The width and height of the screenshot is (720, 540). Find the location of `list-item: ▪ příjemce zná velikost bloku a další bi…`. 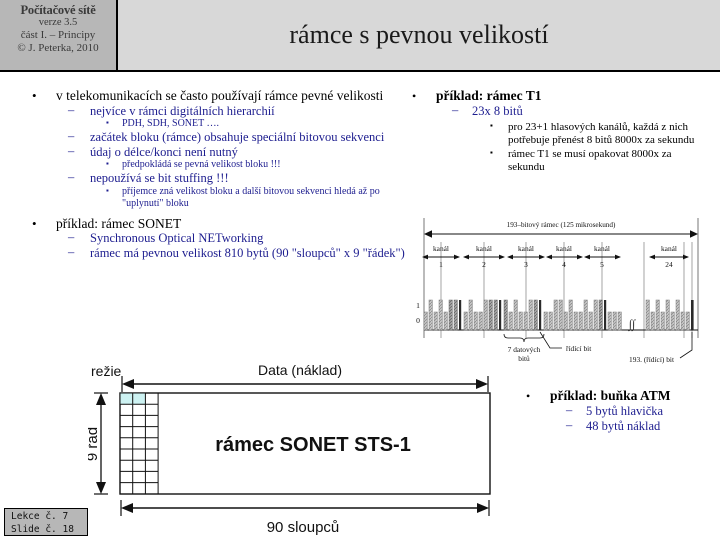

list-item: ▪ příjemce zná velikost bloku a další bi… is located at coordinates (249, 198).